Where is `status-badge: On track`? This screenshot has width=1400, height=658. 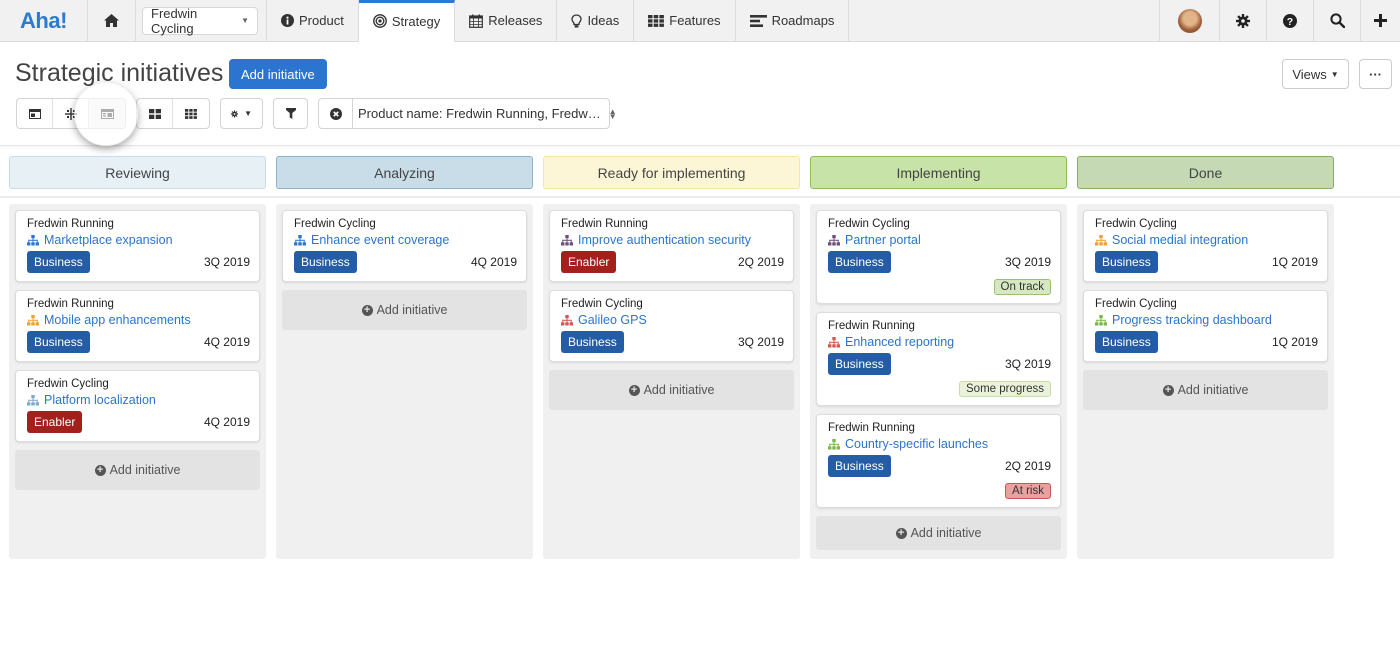
status-badge: On track is located at coordinates (1022, 287).